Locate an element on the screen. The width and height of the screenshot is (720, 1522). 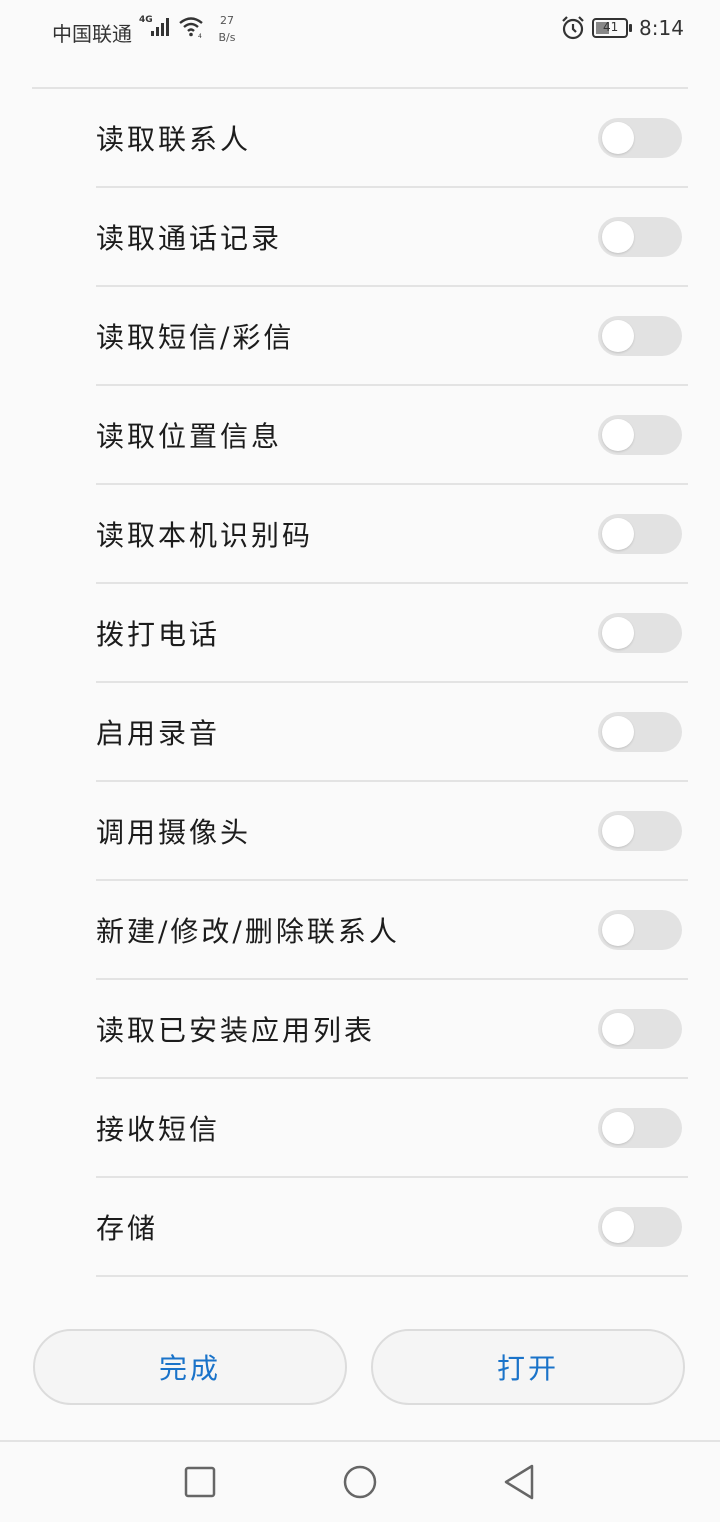
clock: 8:14 is located at coordinates (661, 28).